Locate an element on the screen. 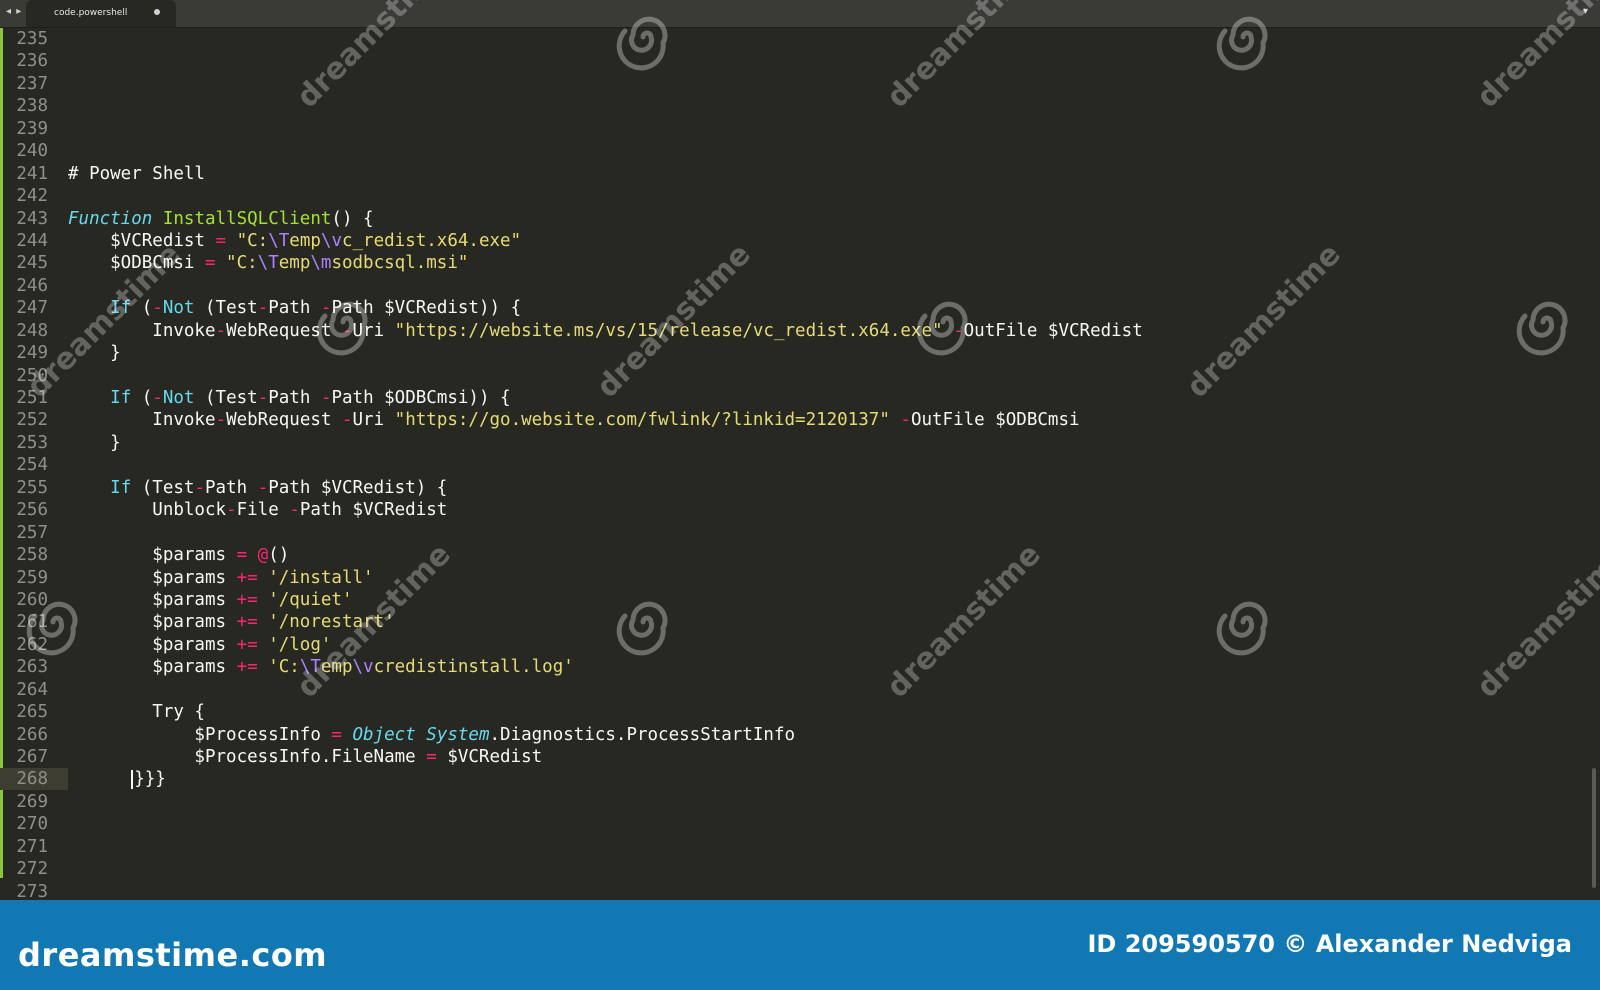 The height and width of the screenshot is (990, 1600). line-number: 235 is located at coordinates (32, 39).